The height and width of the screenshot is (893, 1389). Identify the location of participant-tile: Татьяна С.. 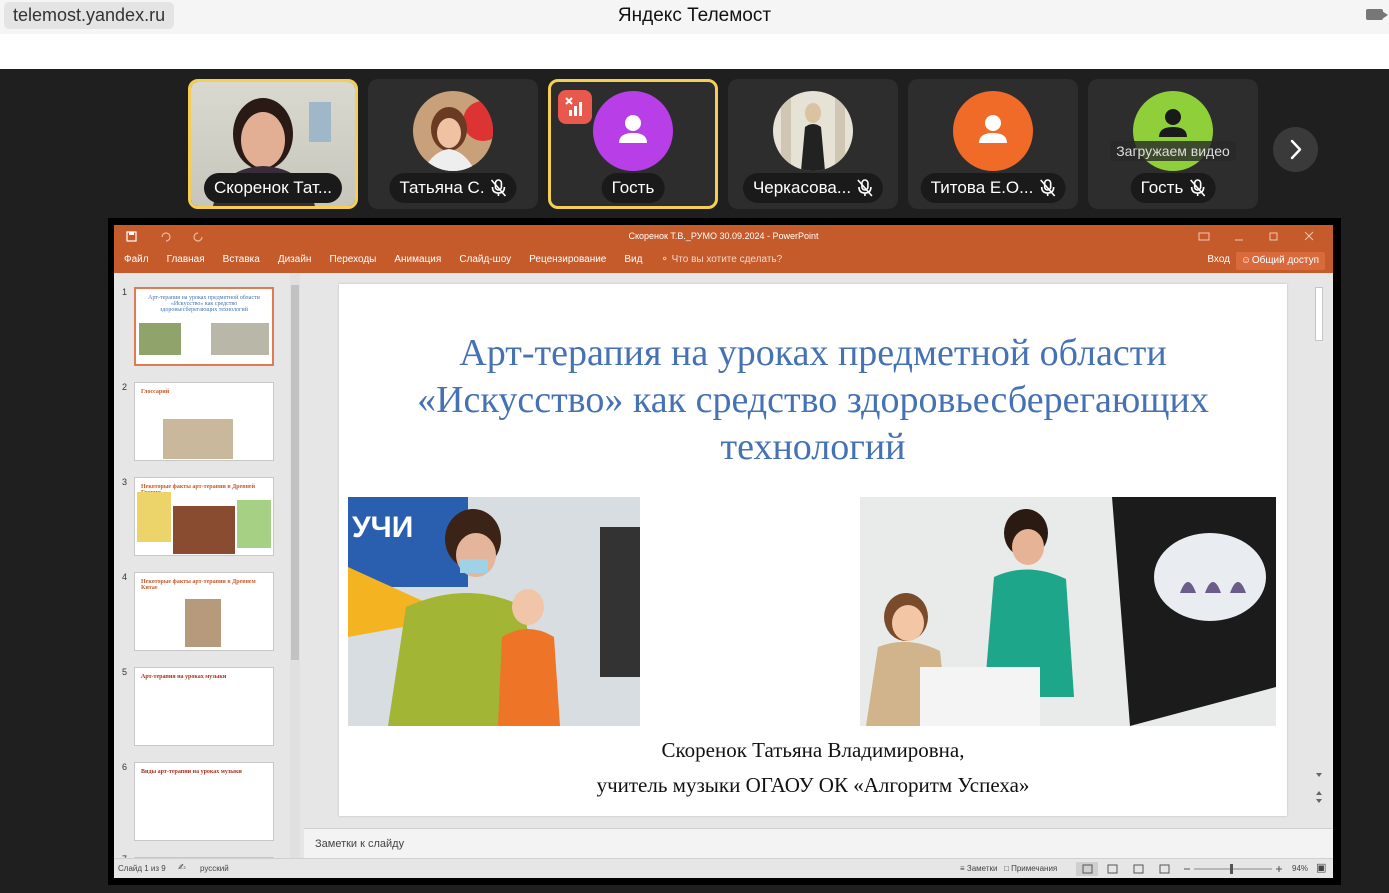
(453, 144).